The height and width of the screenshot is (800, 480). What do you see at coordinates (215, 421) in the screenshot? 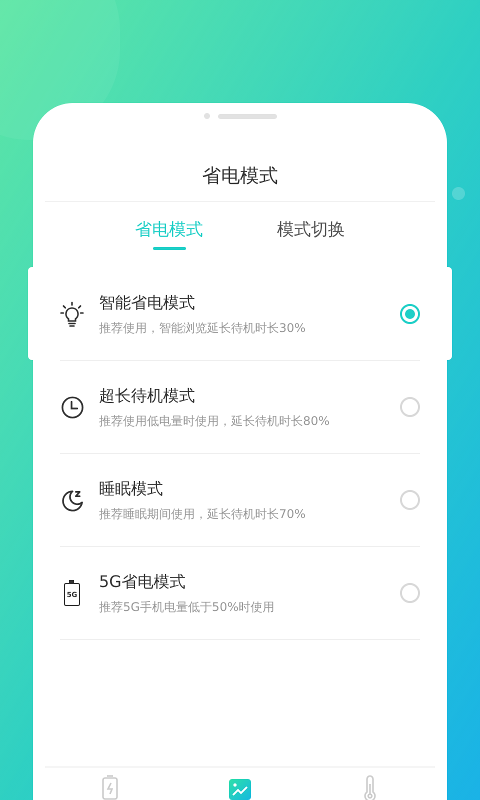
I see `mode-description: 推荐使用低电量时使用，延长待机时长80%` at bounding box center [215, 421].